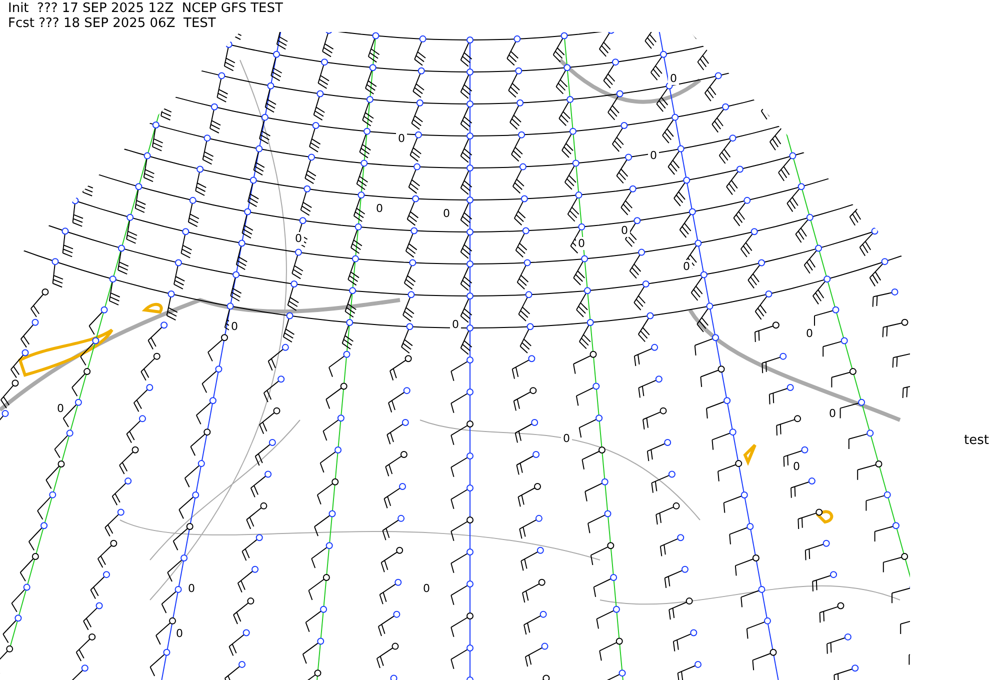  I want to click on map-label: test, so click(976, 440).